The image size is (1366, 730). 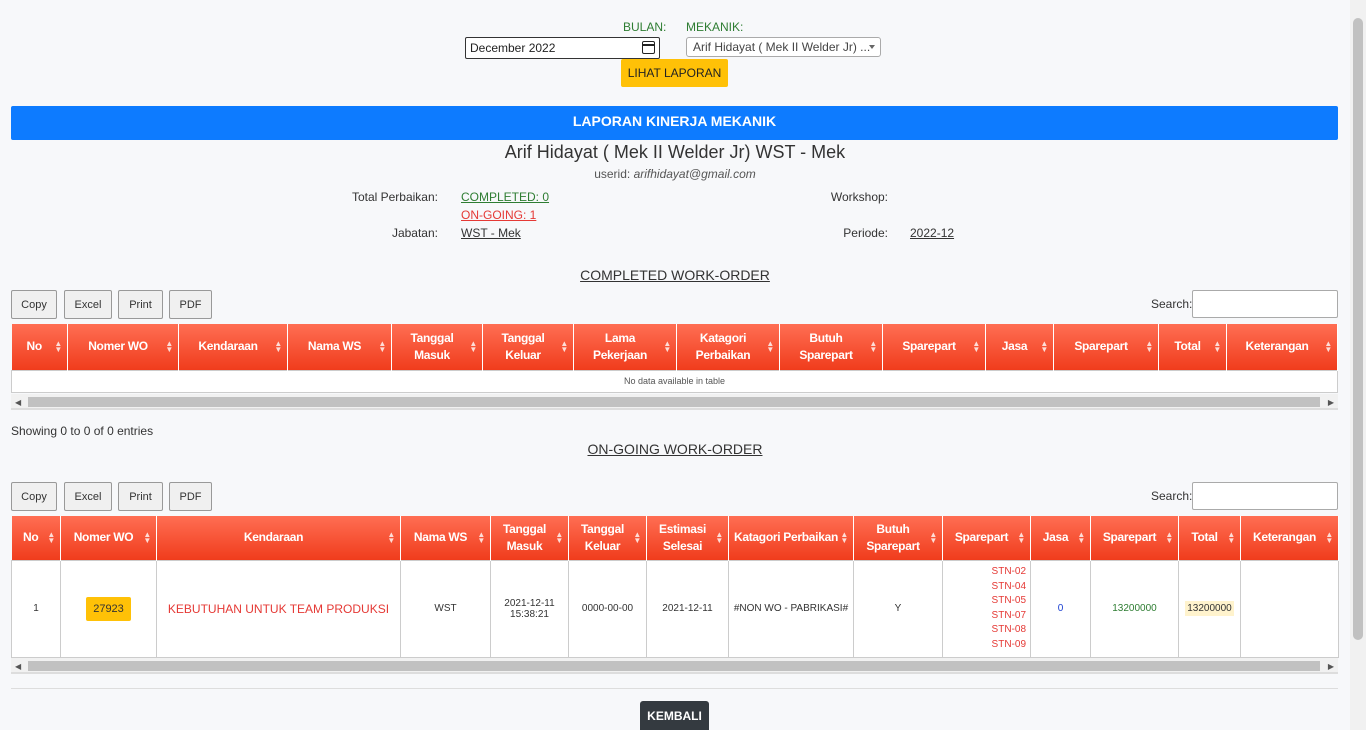 What do you see at coordinates (786, 537) in the screenshot?
I see `column-header-label: Katagori Perbaikan` at bounding box center [786, 537].